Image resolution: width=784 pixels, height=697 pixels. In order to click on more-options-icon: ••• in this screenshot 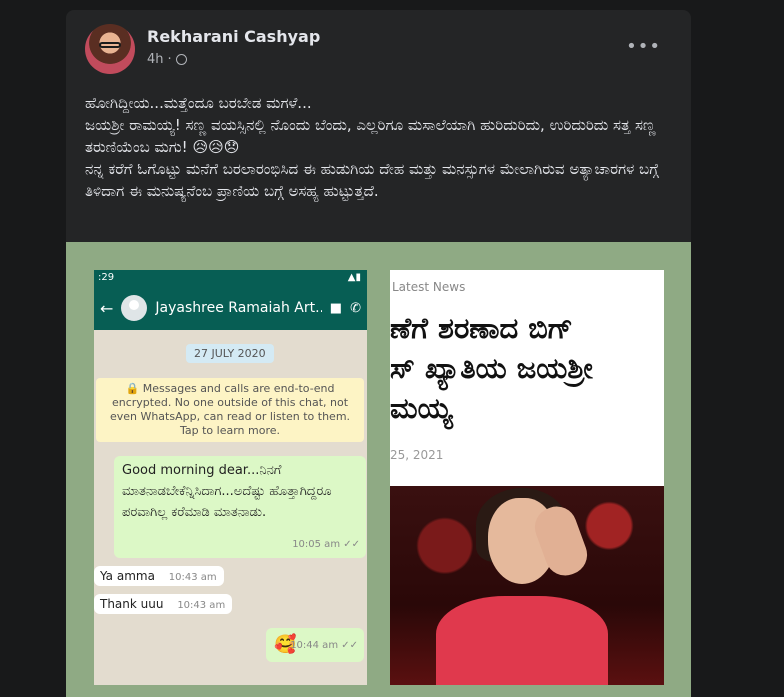, I will do `click(643, 46)`.